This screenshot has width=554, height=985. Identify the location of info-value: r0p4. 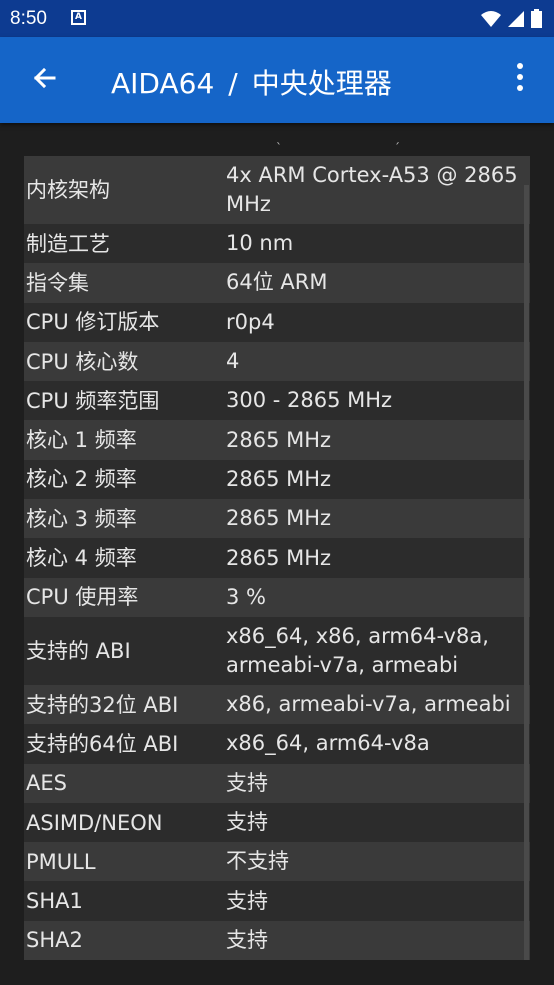
(250, 321).